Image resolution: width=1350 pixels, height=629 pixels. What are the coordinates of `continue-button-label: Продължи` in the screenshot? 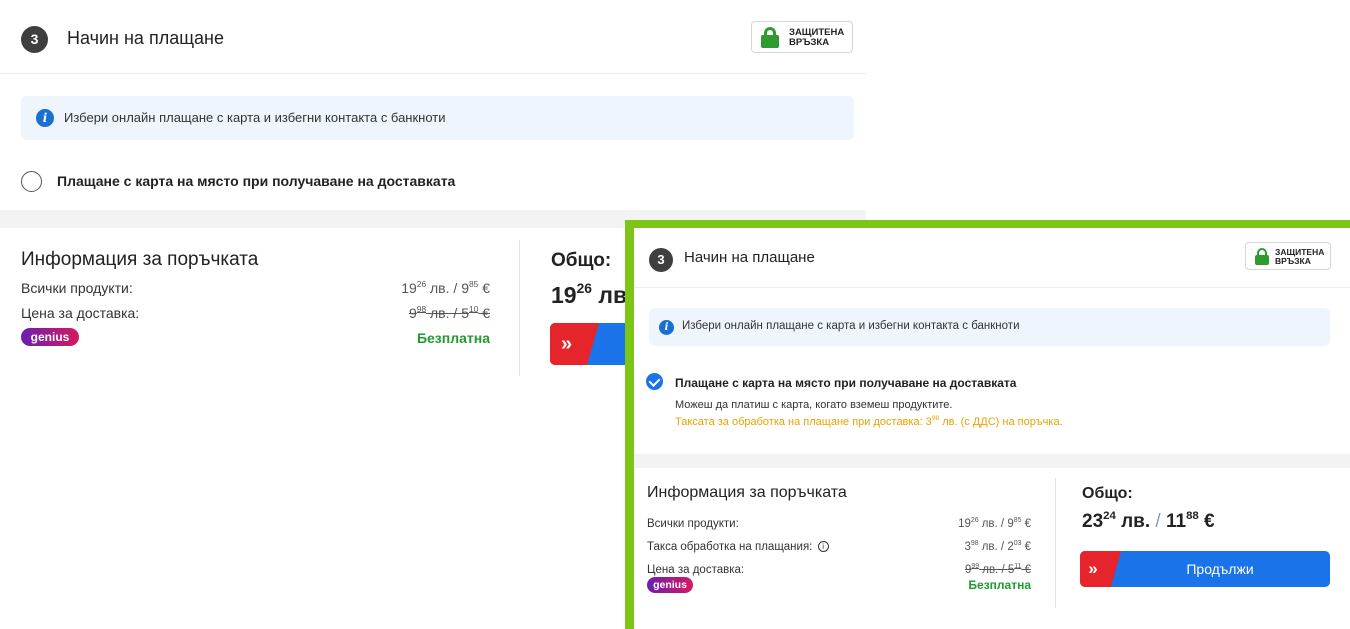 It's located at (1220, 569).